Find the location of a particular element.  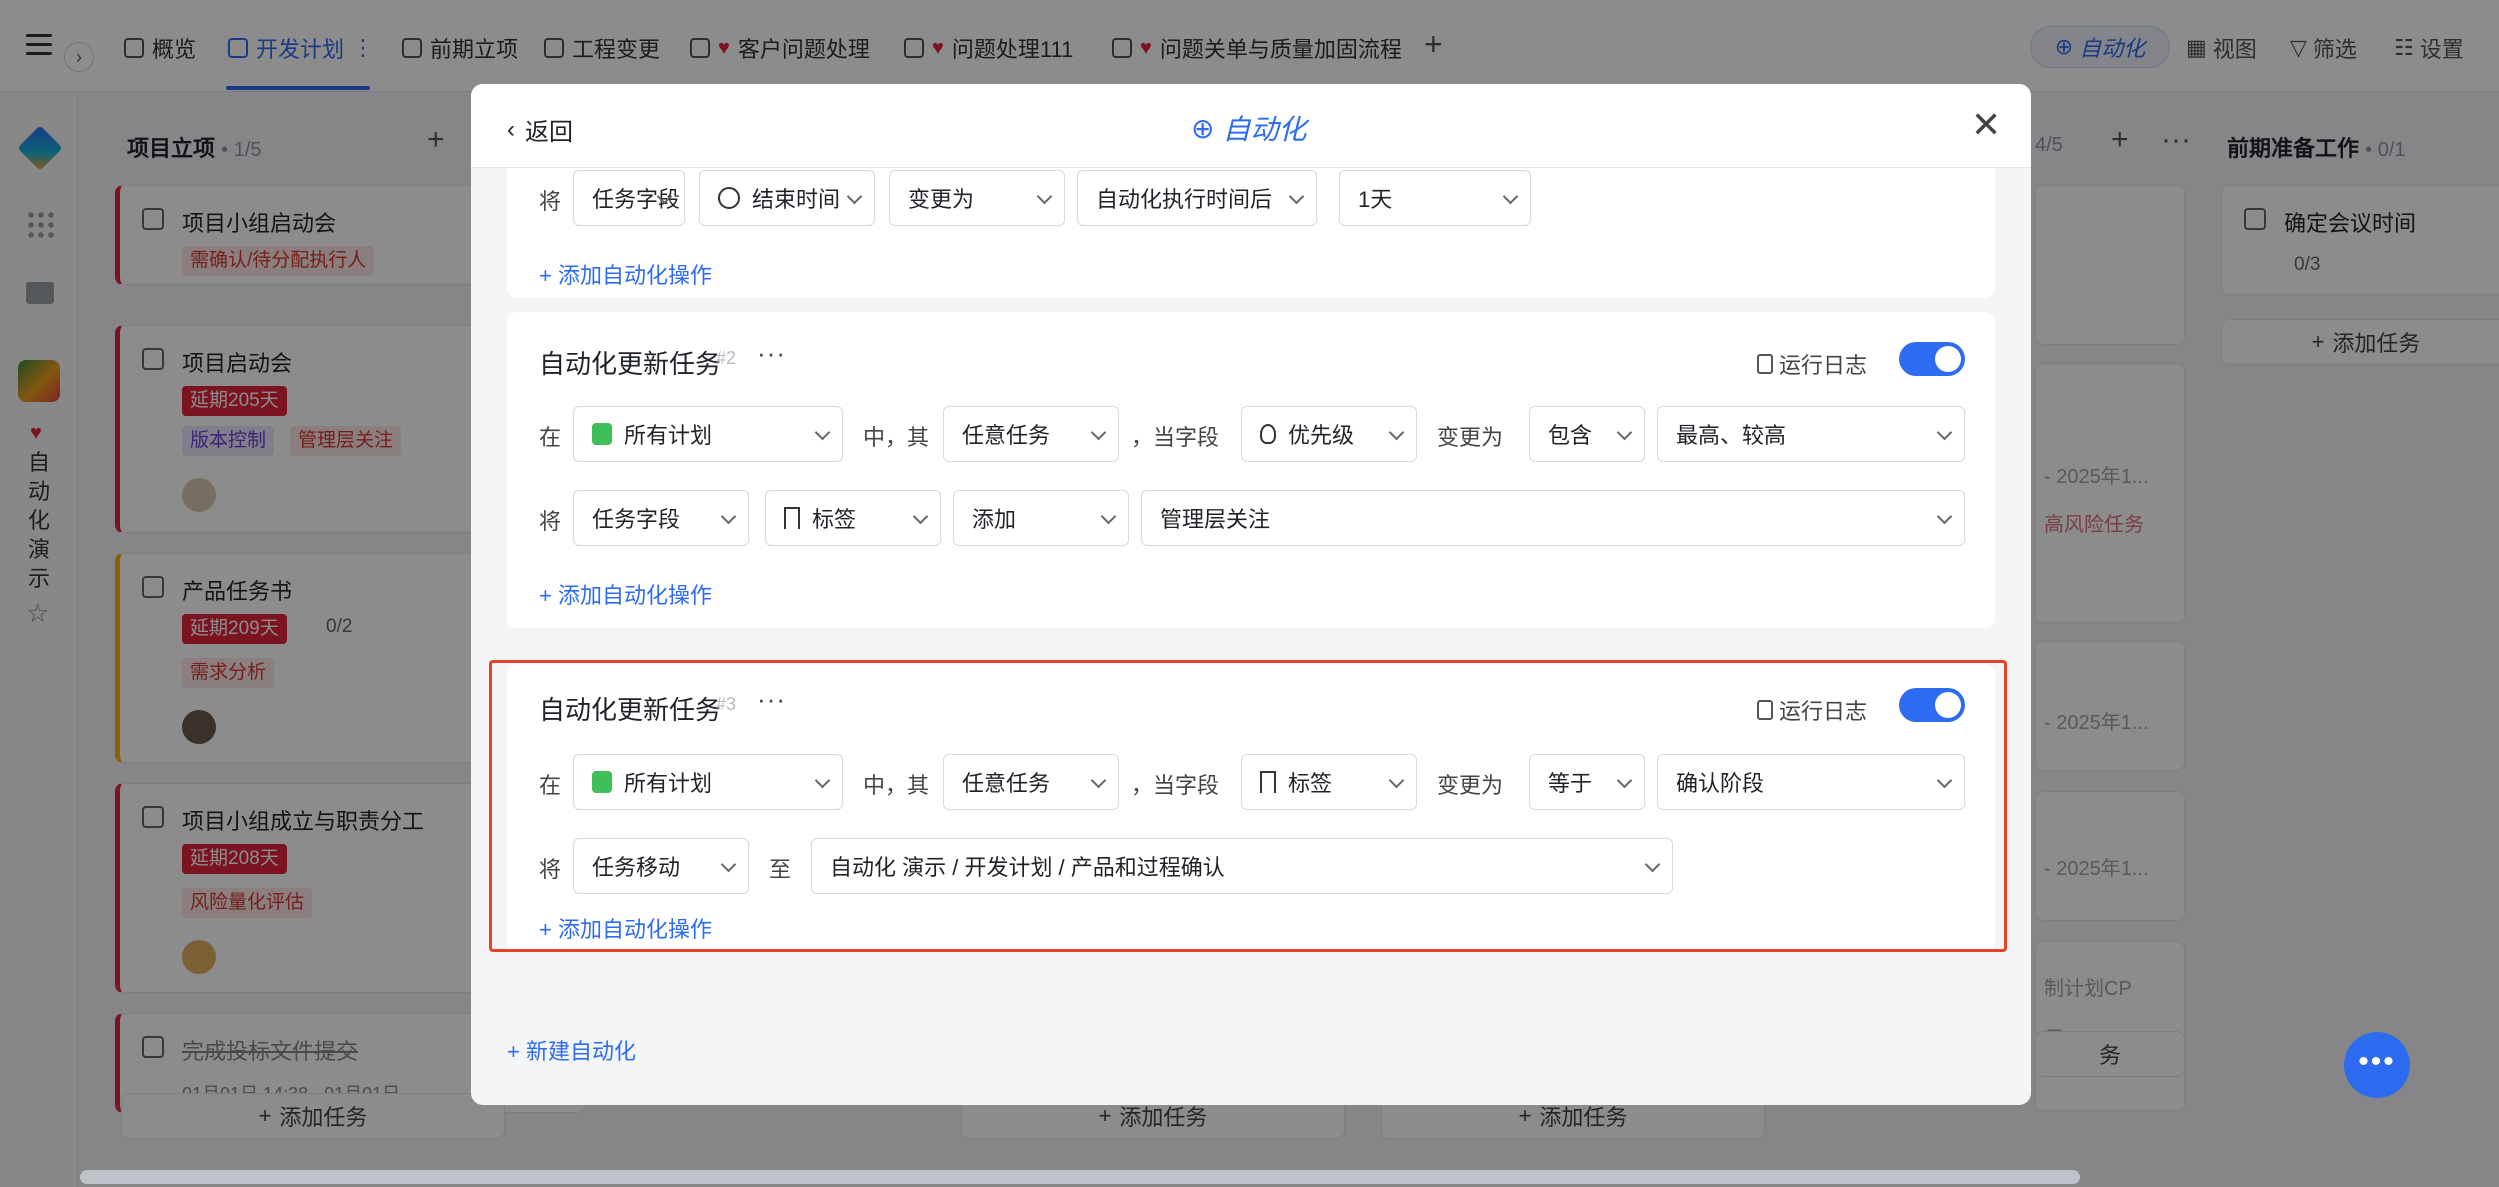

action-value-select: 管理层关注 is located at coordinates (1553, 518).